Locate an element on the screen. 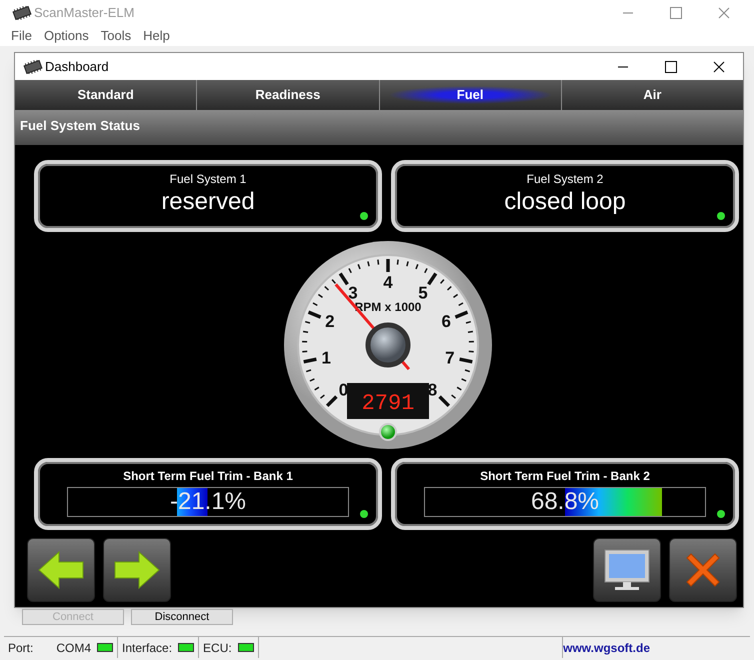 This screenshot has width=754, height=660. scale-label: 3 is located at coordinates (353, 293).